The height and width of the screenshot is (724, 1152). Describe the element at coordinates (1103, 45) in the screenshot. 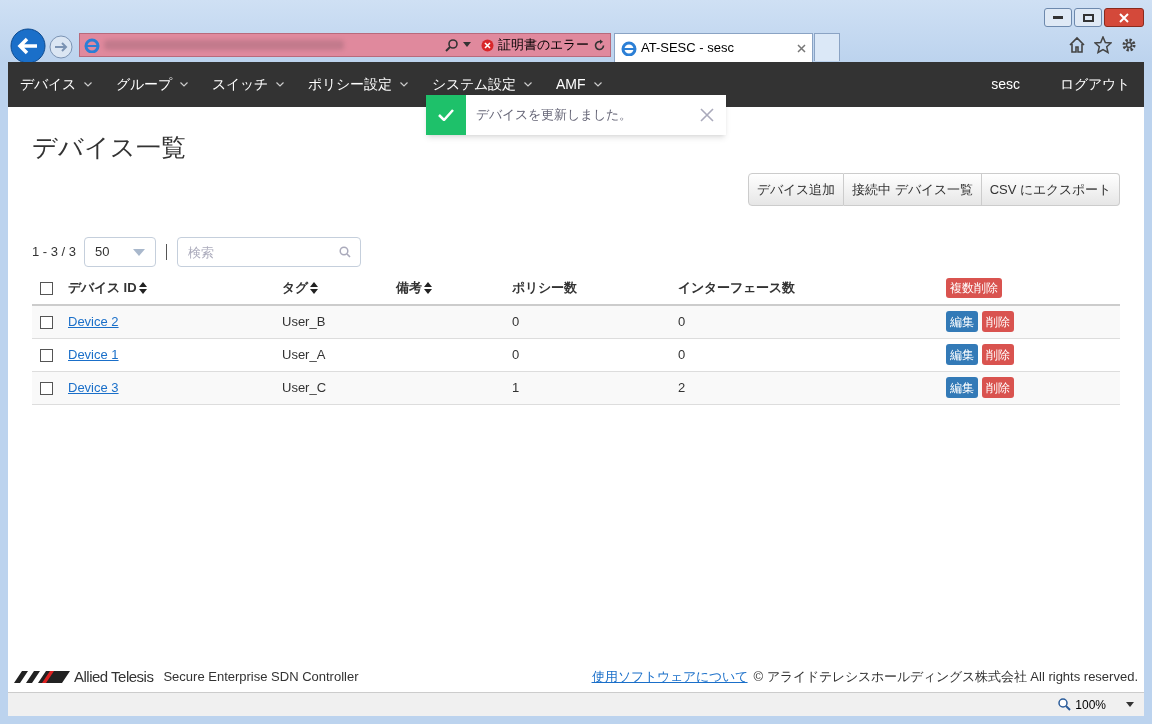

I see `star-icon` at that location.